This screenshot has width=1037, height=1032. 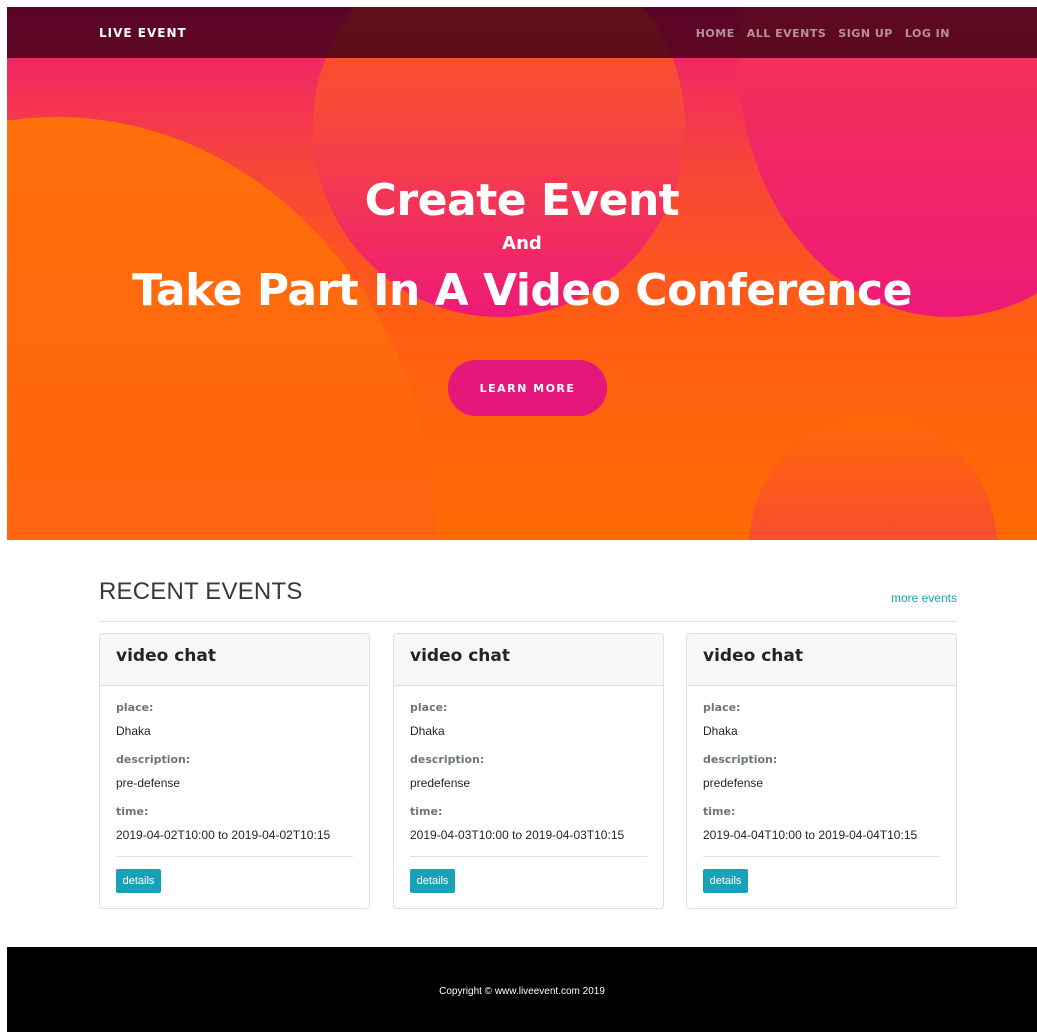 What do you see at coordinates (201, 591) in the screenshot?
I see `recent-events-title: RECENT EVENTS` at bounding box center [201, 591].